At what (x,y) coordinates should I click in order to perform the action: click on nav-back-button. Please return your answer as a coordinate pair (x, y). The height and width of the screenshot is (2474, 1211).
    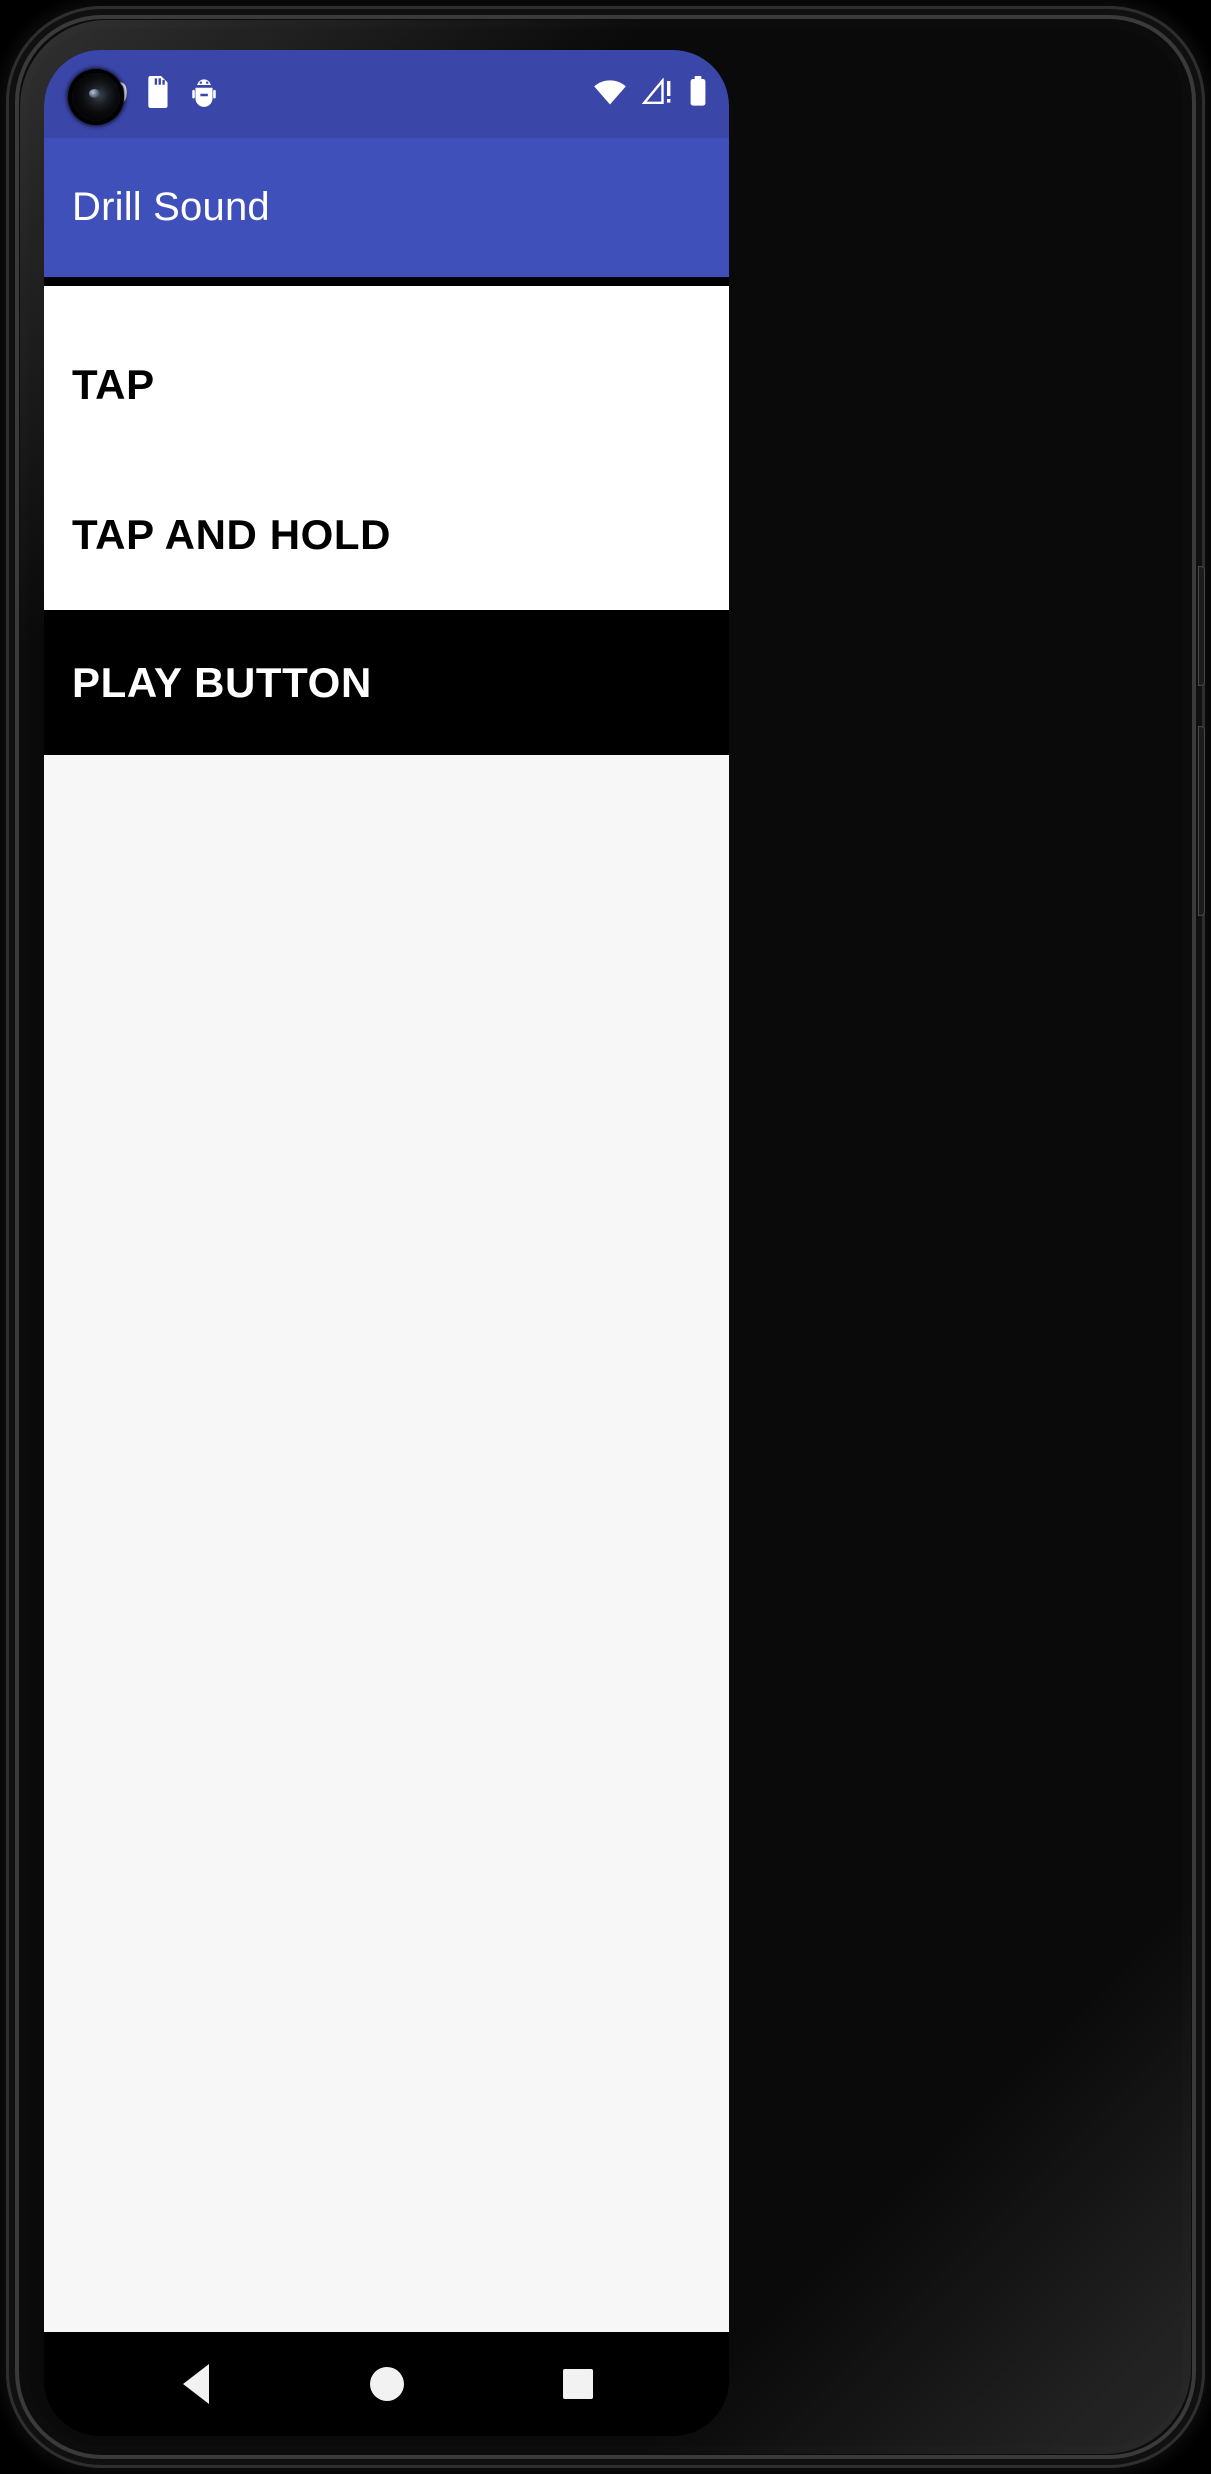
    Looking at the image, I should click on (196, 2384).